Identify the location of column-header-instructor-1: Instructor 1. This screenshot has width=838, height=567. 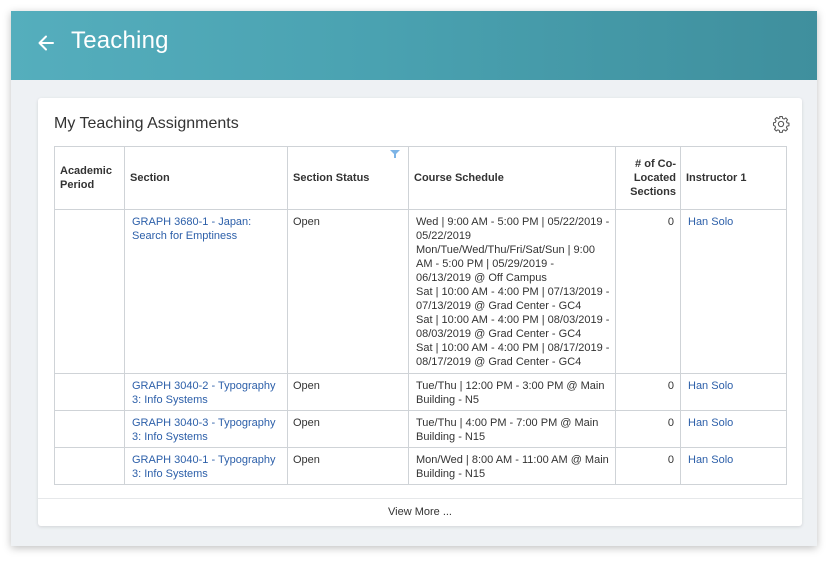
(733, 178).